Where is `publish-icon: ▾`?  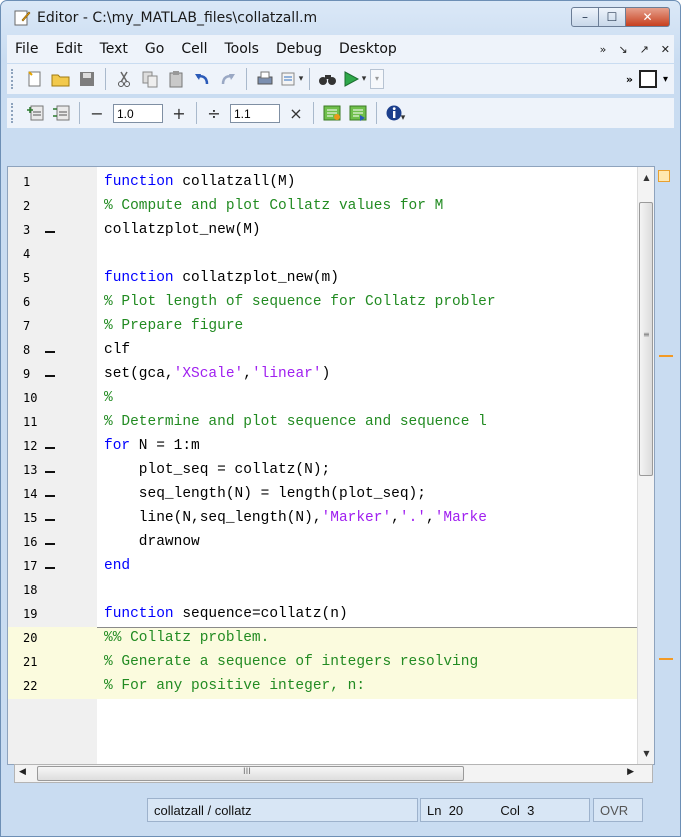 publish-icon: ▾ is located at coordinates (291, 79).